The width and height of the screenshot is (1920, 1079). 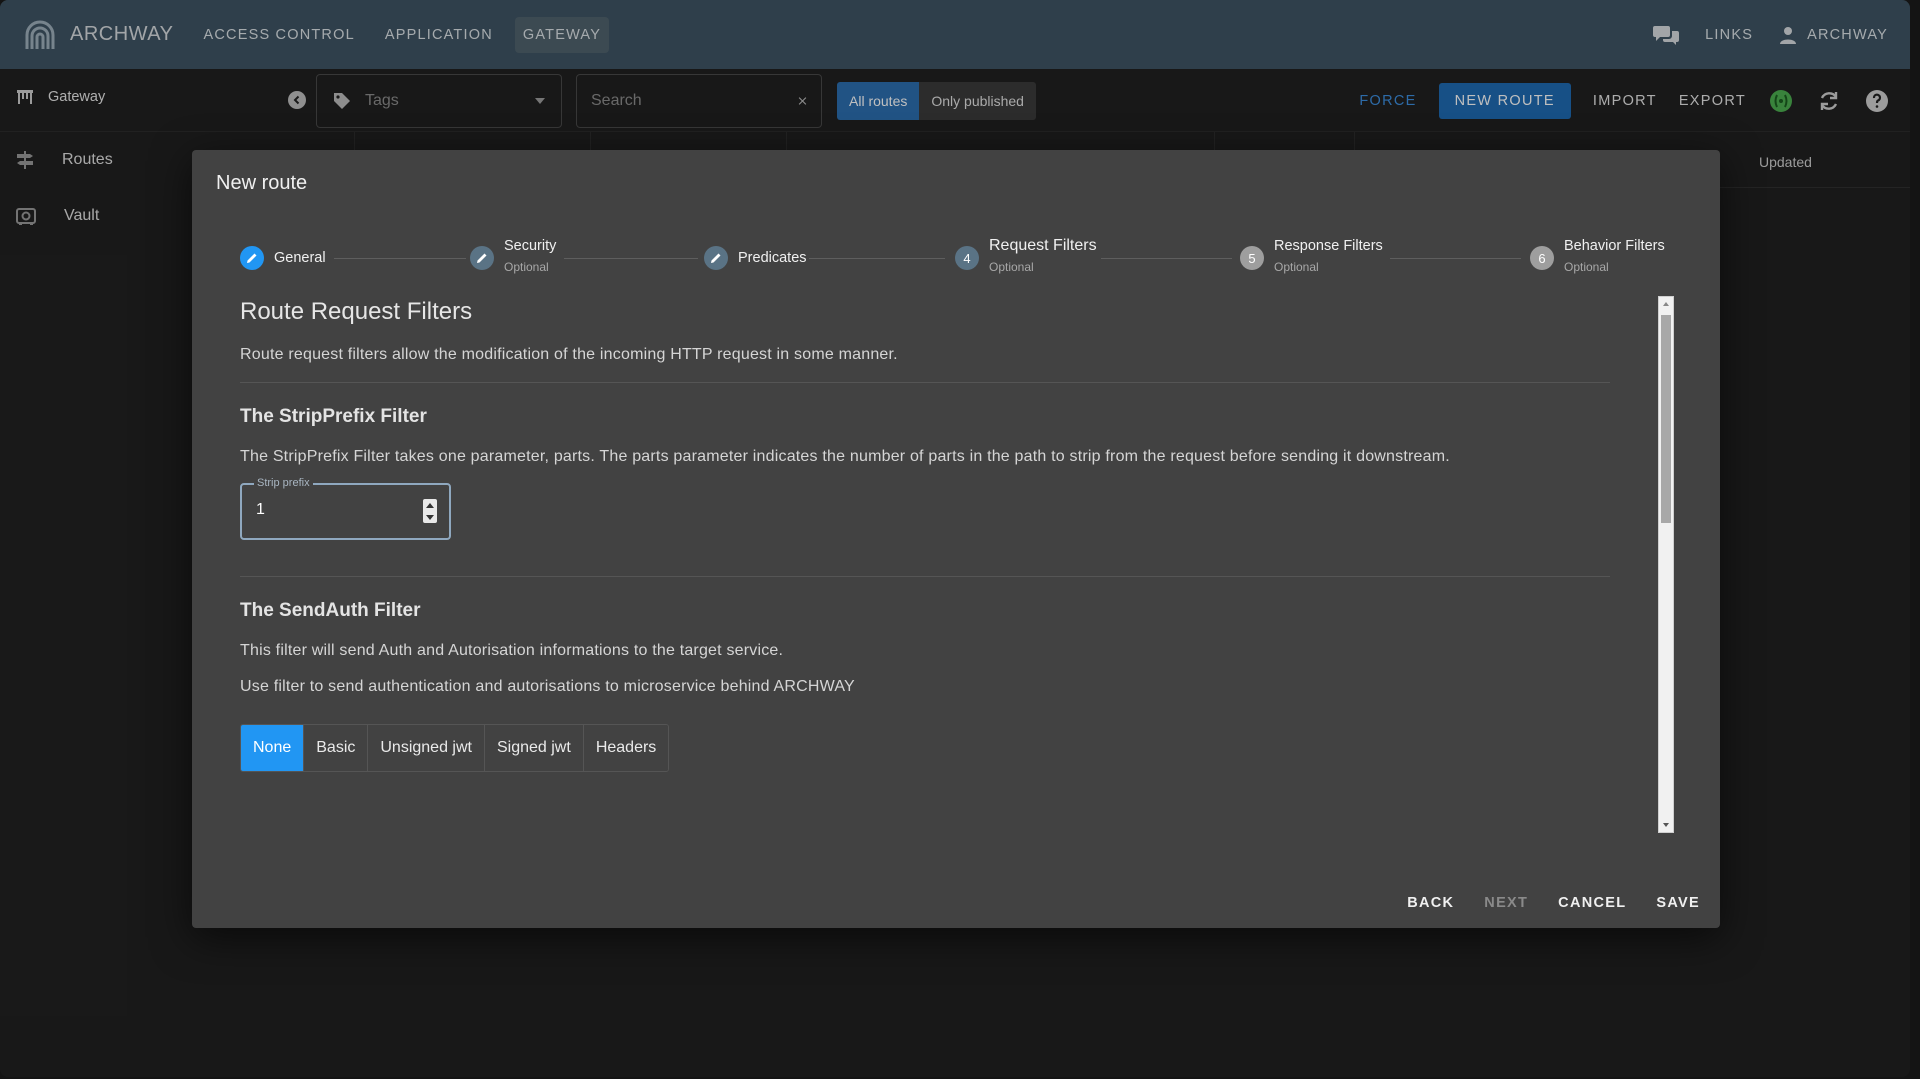 I want to click on back-button: BACK, so click(x=1430, y=903).